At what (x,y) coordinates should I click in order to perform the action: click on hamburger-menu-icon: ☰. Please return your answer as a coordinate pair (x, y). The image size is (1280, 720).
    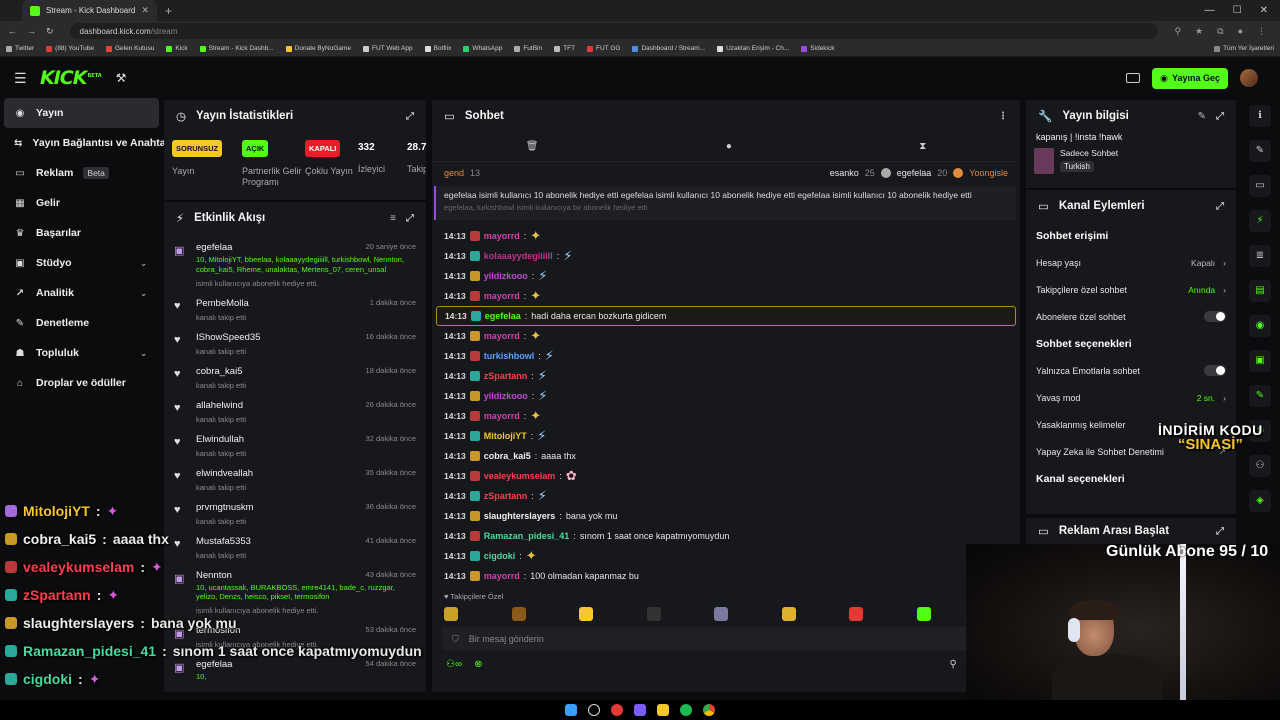
    Looking at the image, I should click on (21, 78).